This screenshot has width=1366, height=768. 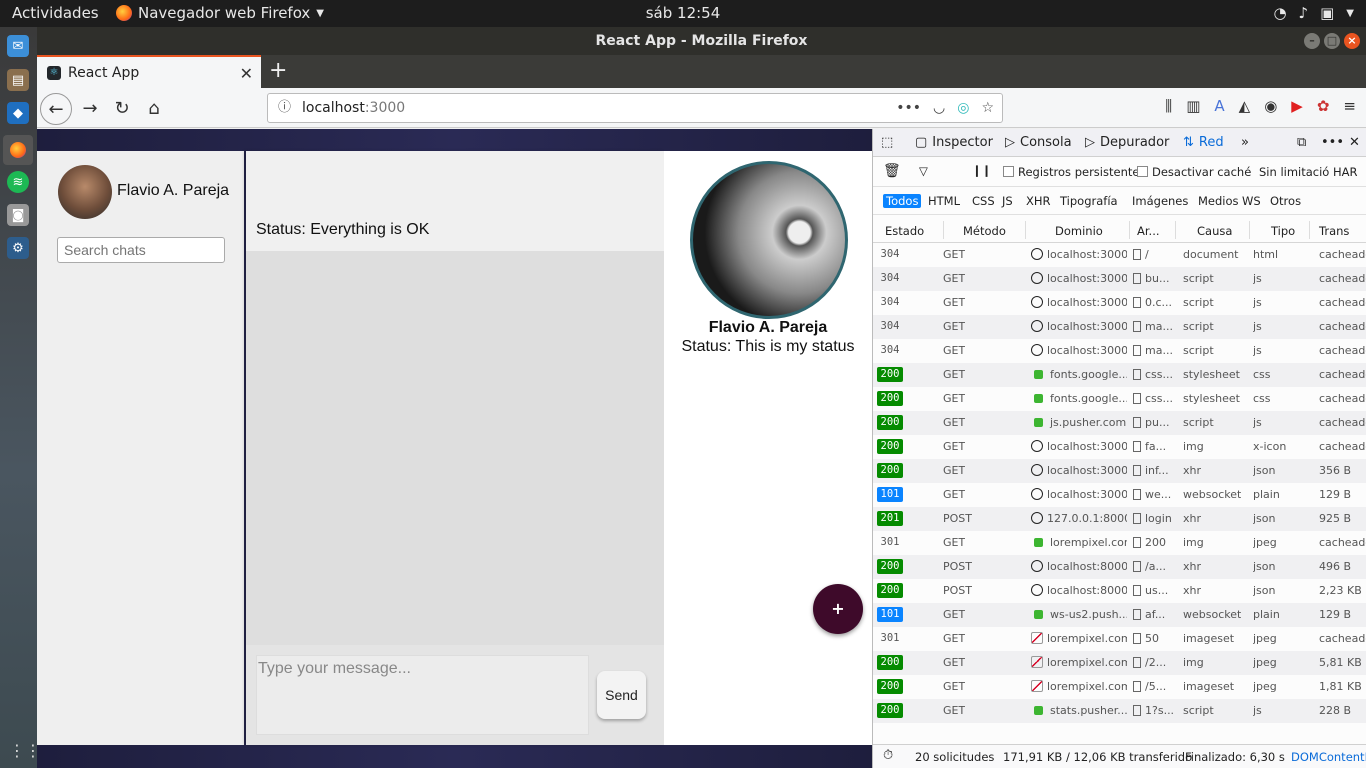 What do you see at coordinates (18, 150) in the screenshot?
I see `firefox-dock-icon` at bounding box center [18, 150].